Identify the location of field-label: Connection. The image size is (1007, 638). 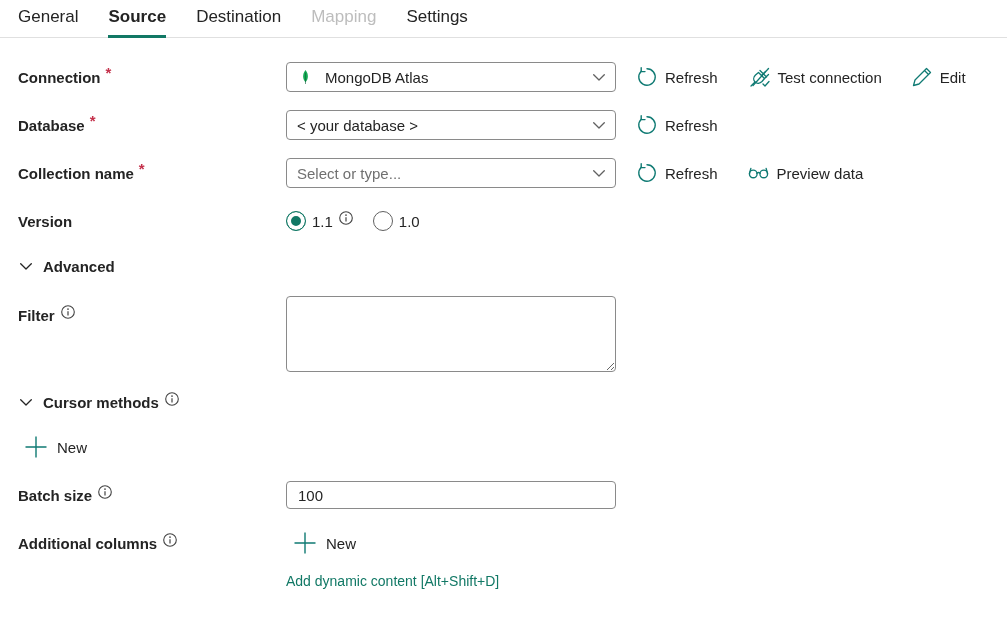
(59, 77).